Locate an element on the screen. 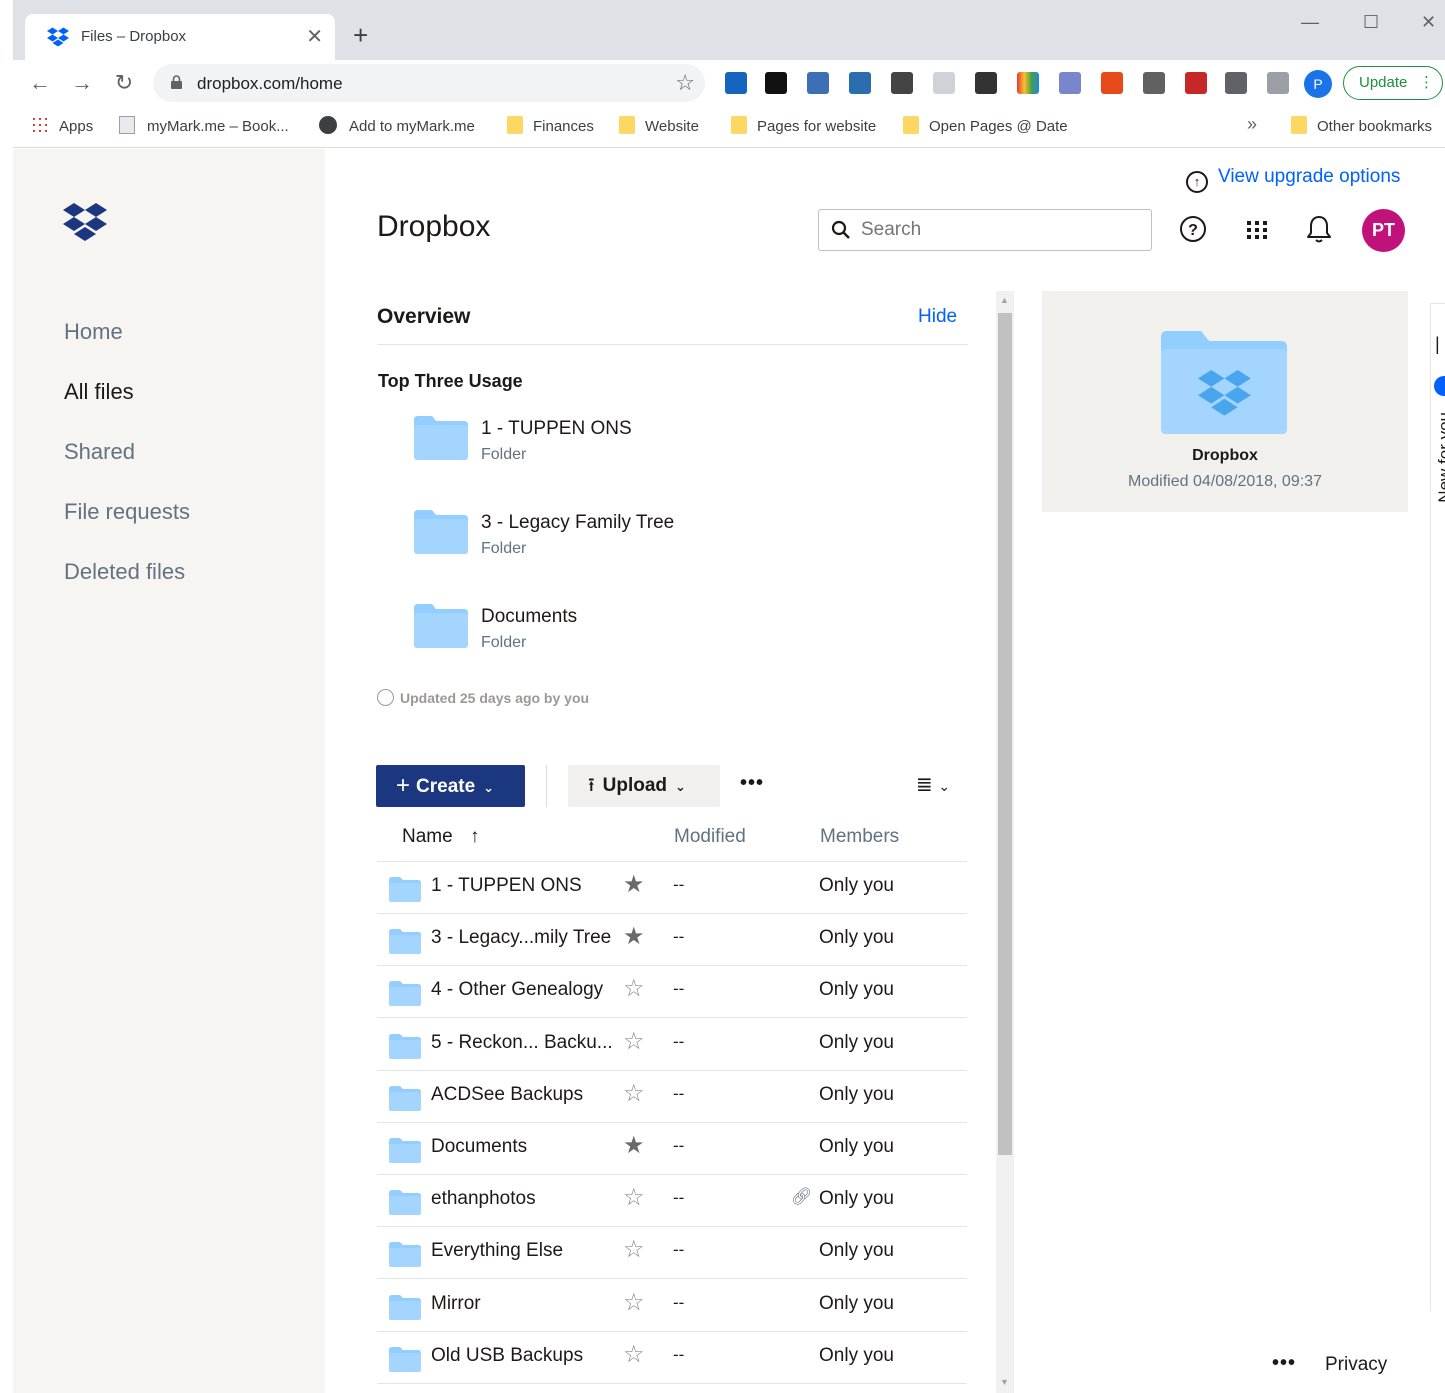 The height and width of the screenshot is (1393, 1445). sidebar-item-shared: Shared is located at coordinates (99, 452).